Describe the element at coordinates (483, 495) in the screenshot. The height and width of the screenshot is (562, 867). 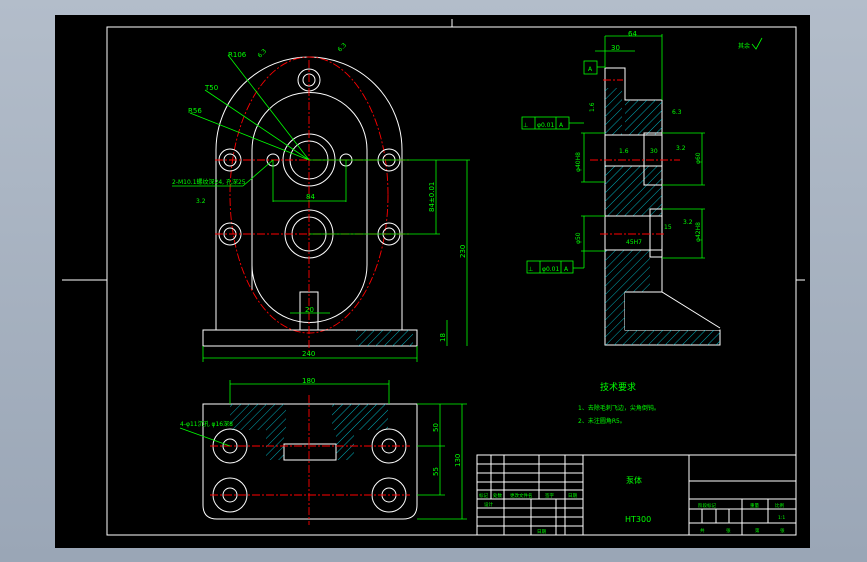
I see `header-cell: 标记` at that location.